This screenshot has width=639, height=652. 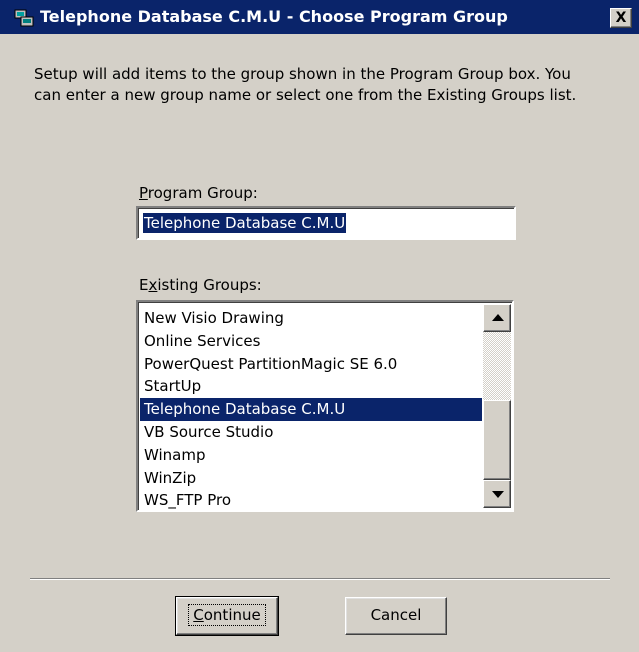 What do you see at coordinates (497, 440) in the screenshot?
I see `scroll-thumb` at bounding box center [497, 440].